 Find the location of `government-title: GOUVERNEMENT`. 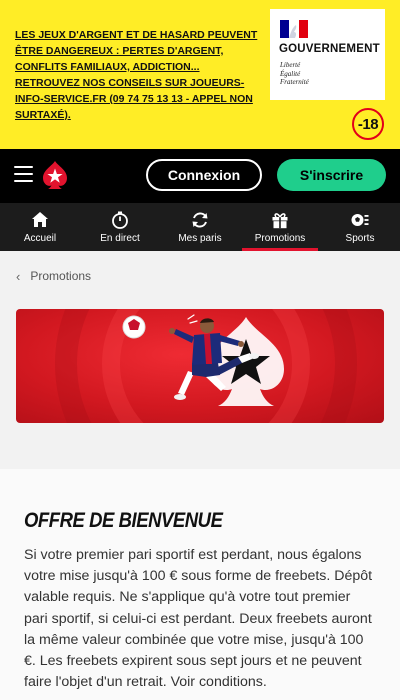

government-title: GOUVERNEMENT is located at coordinates (329, 49).